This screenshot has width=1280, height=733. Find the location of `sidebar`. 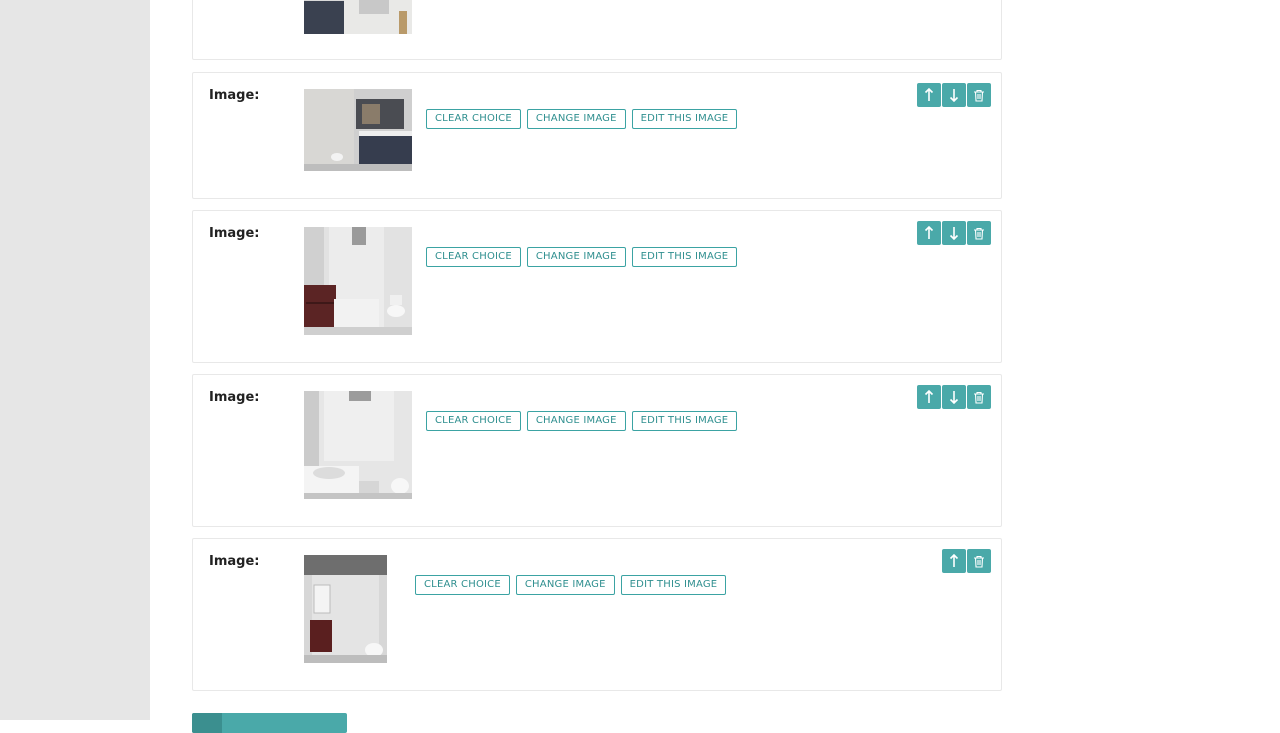

sidebar is located at coordinates (75, 360).